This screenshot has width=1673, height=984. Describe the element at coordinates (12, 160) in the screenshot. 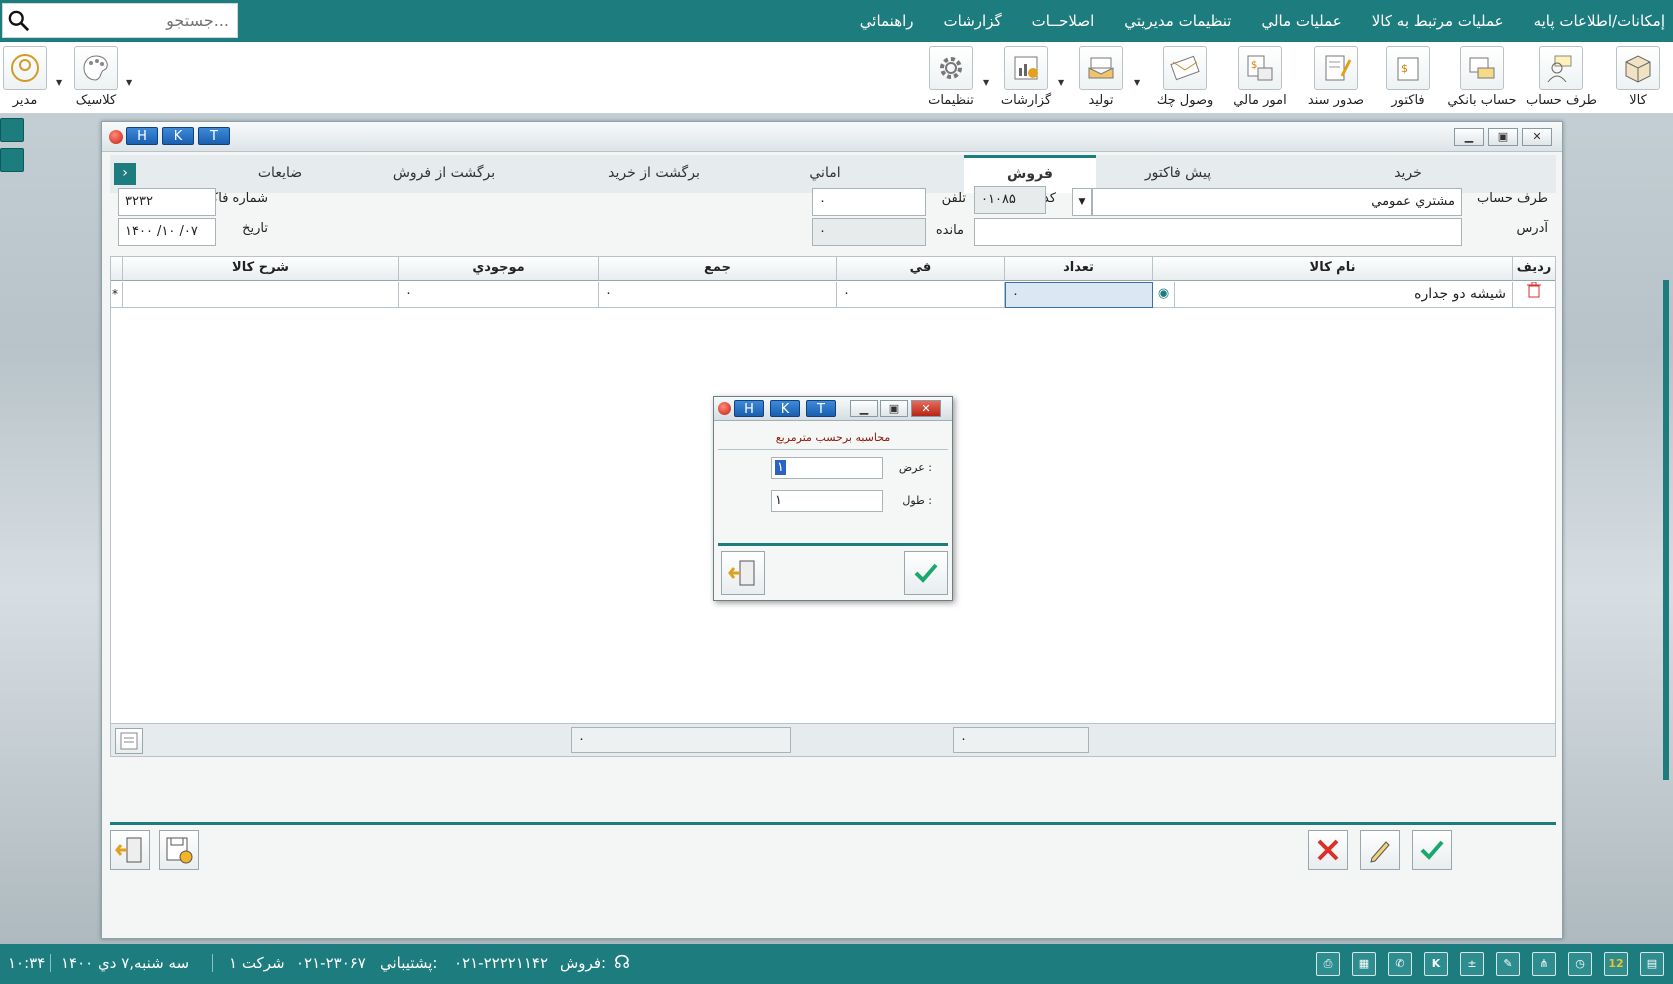

I see `contact-icon` at that location.